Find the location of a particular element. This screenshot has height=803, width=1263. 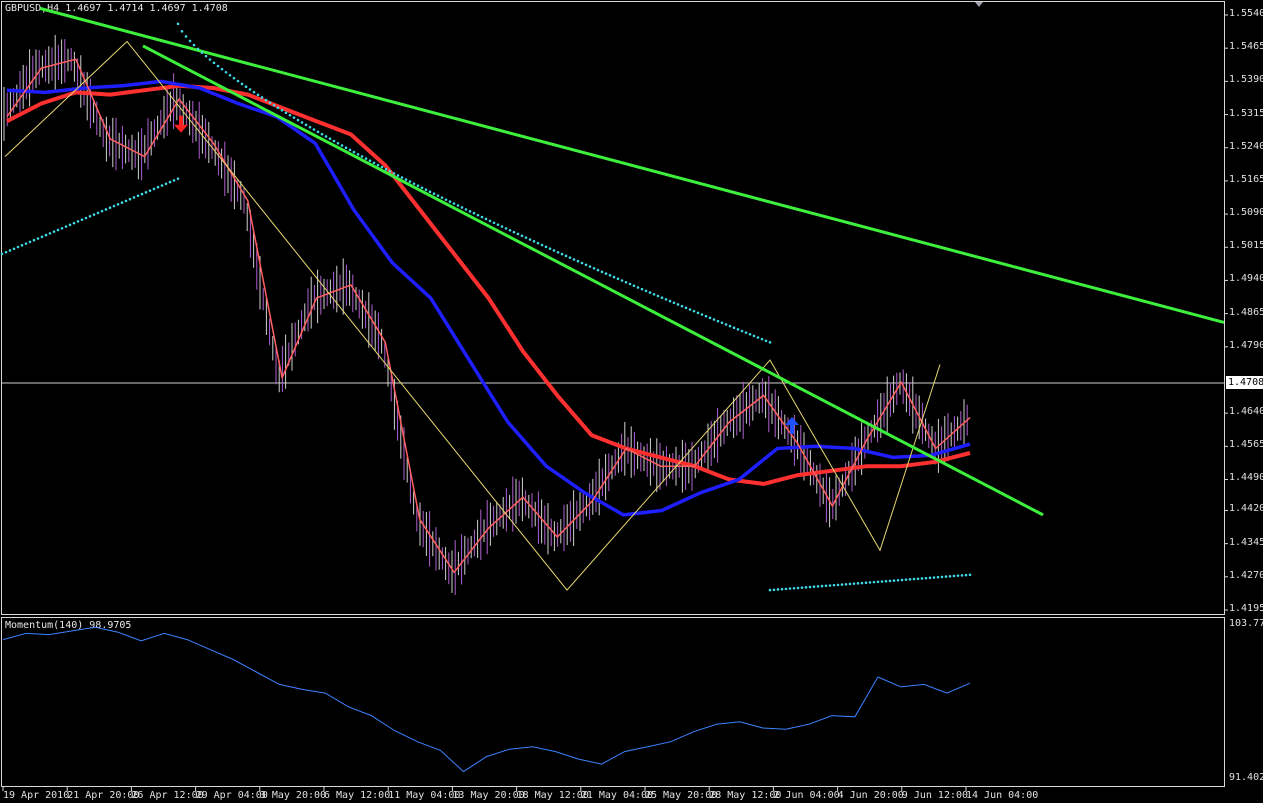

y-tick-label: 1.4640 is located at coordinates (1246, 412).